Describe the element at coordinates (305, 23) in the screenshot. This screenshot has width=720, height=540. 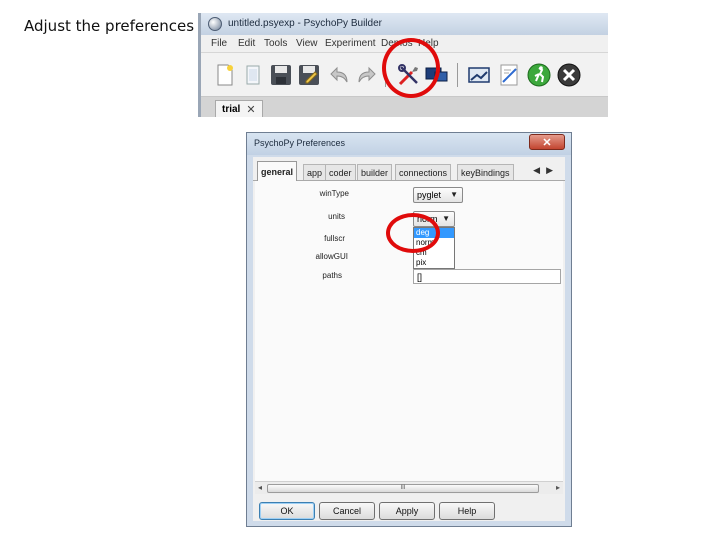
I see `builder-window-title: untitled.psyexp - PsychoPy Builder` at that location.